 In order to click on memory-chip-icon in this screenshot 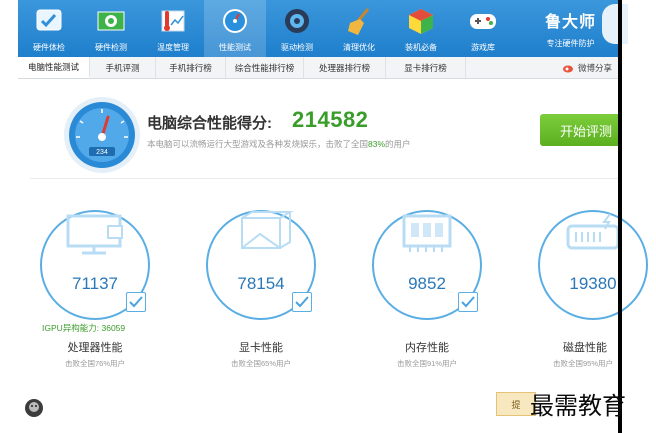, I will do `click(427, 234)`.